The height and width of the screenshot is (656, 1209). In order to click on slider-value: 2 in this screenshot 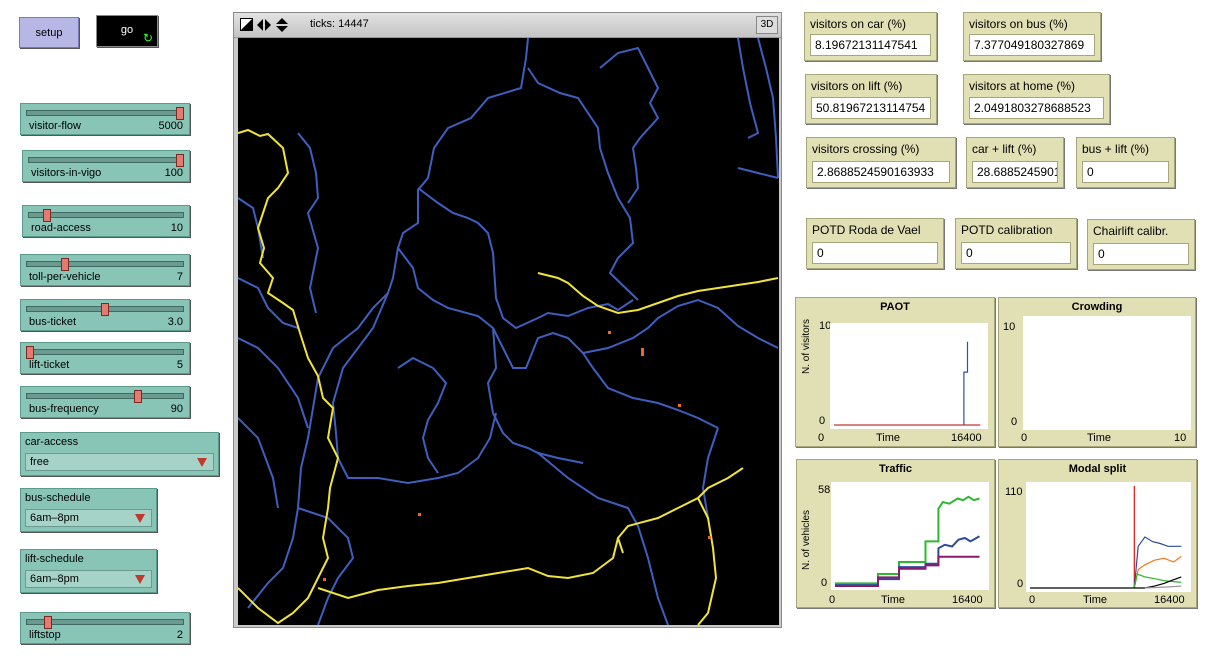, I will do `click(179, 635)`.